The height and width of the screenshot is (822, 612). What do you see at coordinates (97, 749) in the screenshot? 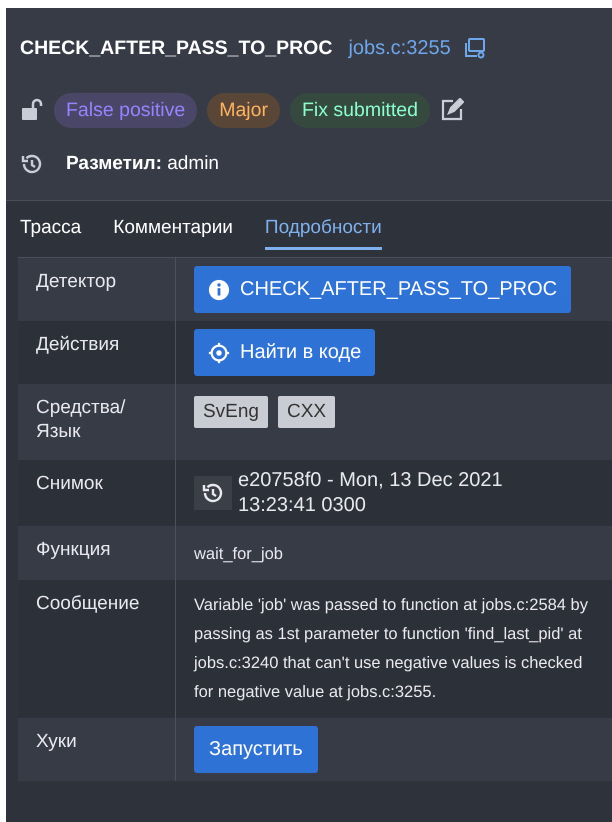
I see `row-label: Хуки` at bounding box center [97, 749].